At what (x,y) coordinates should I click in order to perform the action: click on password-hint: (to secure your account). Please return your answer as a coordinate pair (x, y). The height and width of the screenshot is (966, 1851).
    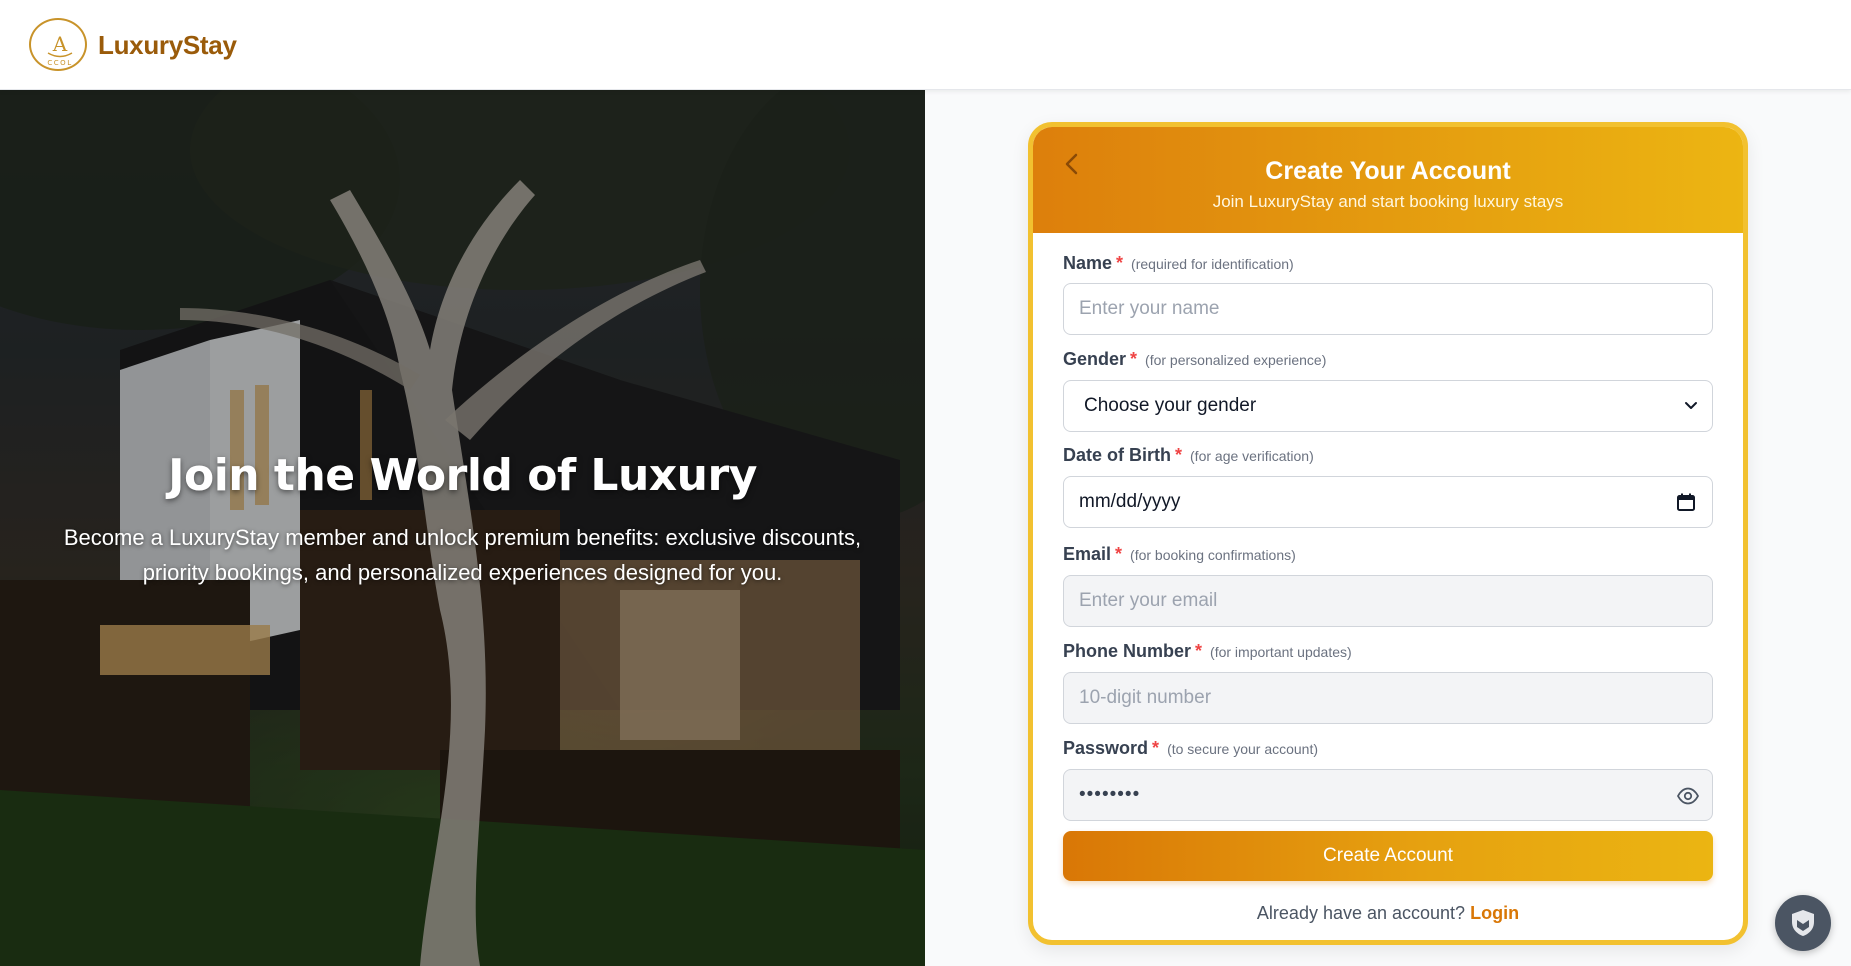
    Looking at the image, I should click on (1243, 749).